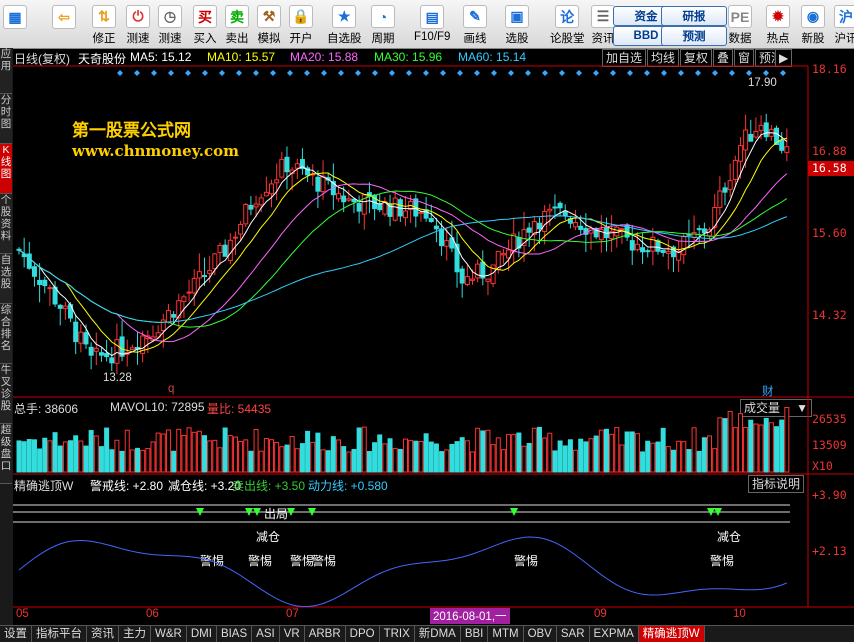 This screenshot has width=854, height=642. I want to click on toolbar-button: ☰资讯, so click(603, 24).